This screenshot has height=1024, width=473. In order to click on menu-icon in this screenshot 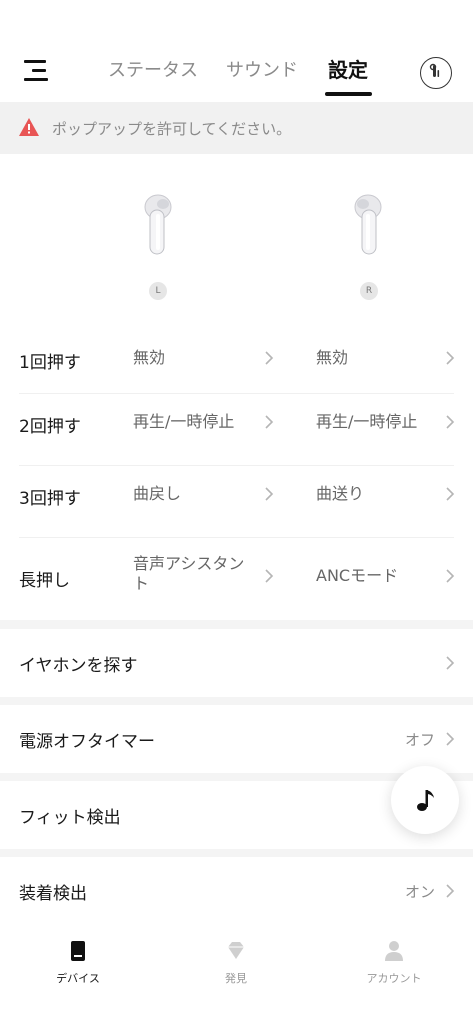, I will do `click(36, 71)`.